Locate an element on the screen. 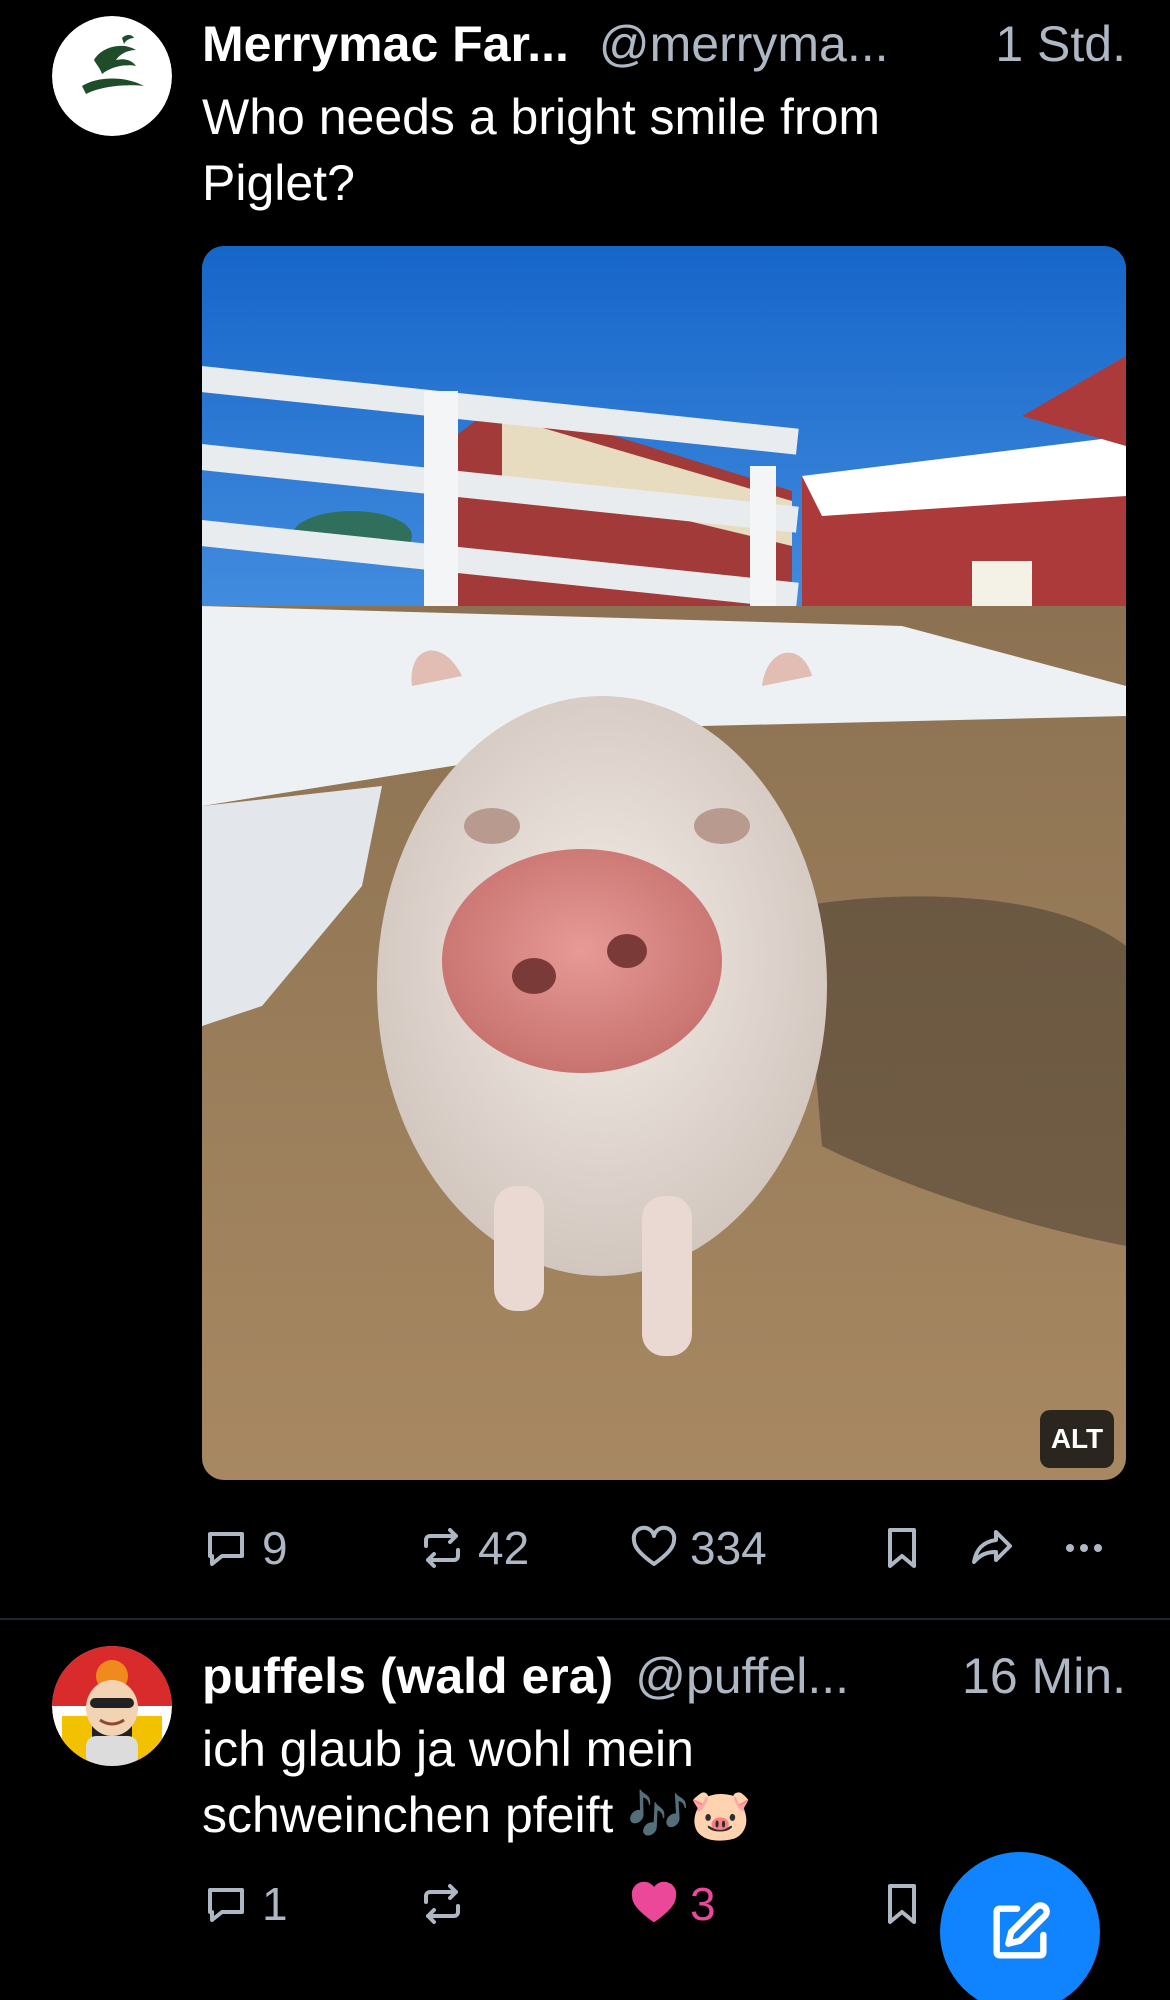 The width and height of the screenshot is (1170, 2000). post-text-line: Piglet? is located at coordinates (278, 183).